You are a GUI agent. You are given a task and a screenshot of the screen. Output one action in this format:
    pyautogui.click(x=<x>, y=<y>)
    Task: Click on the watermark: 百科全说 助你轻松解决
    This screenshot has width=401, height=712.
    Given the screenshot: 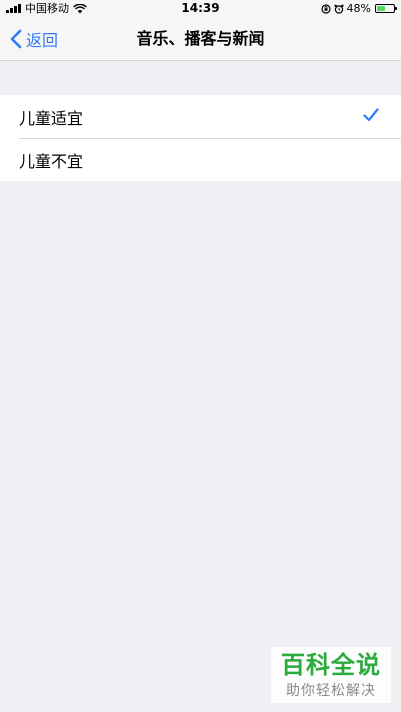 What is the action you would take?
    pyautogui.click(x=331, y=675)
    